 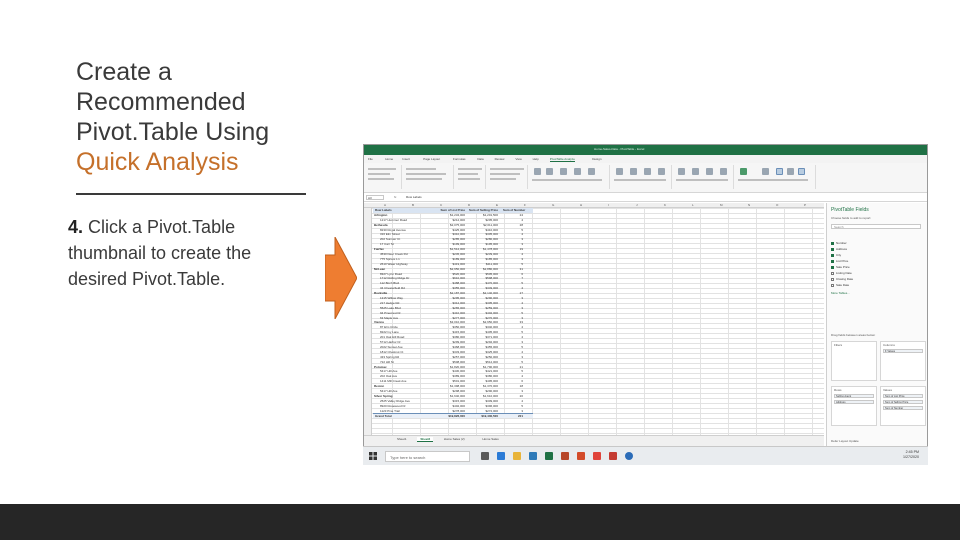 I want to click on rows-area: Rows Selling Agent Address, so click(x=854, y=406).